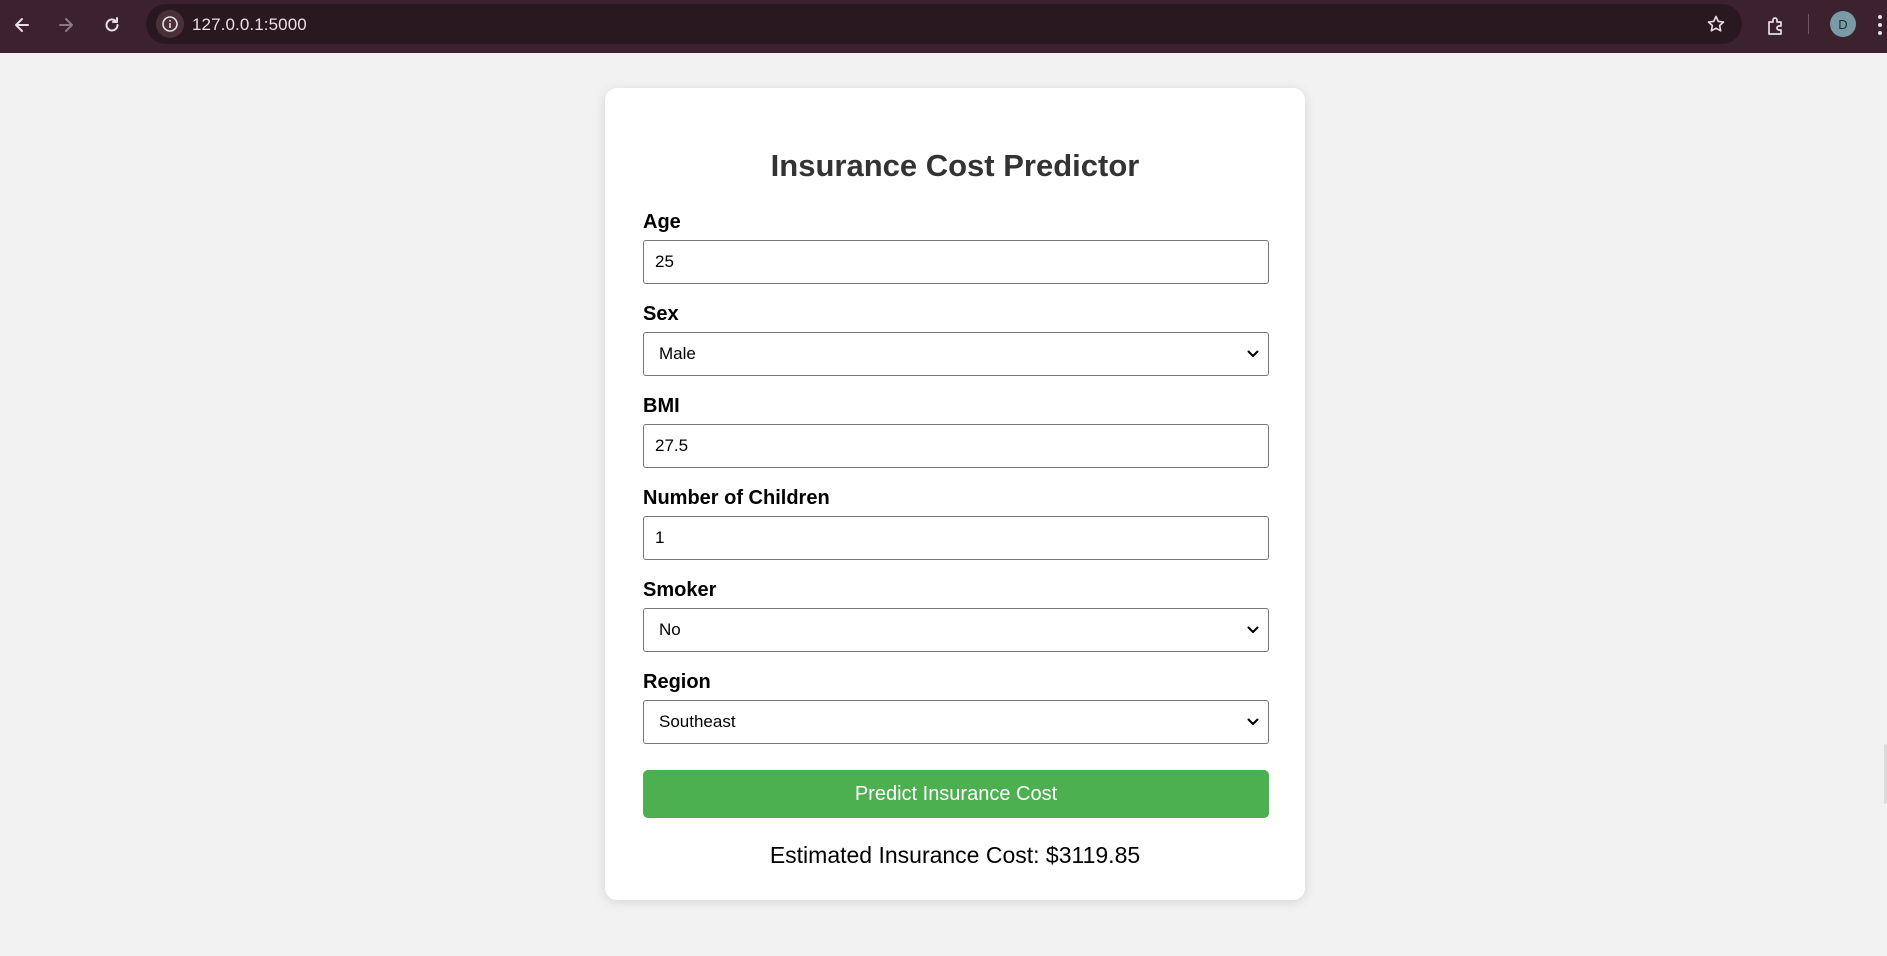 Image resolution: width=1887 pixels, height=956 pixels. I want to click on forward-button, so click(66, 25).